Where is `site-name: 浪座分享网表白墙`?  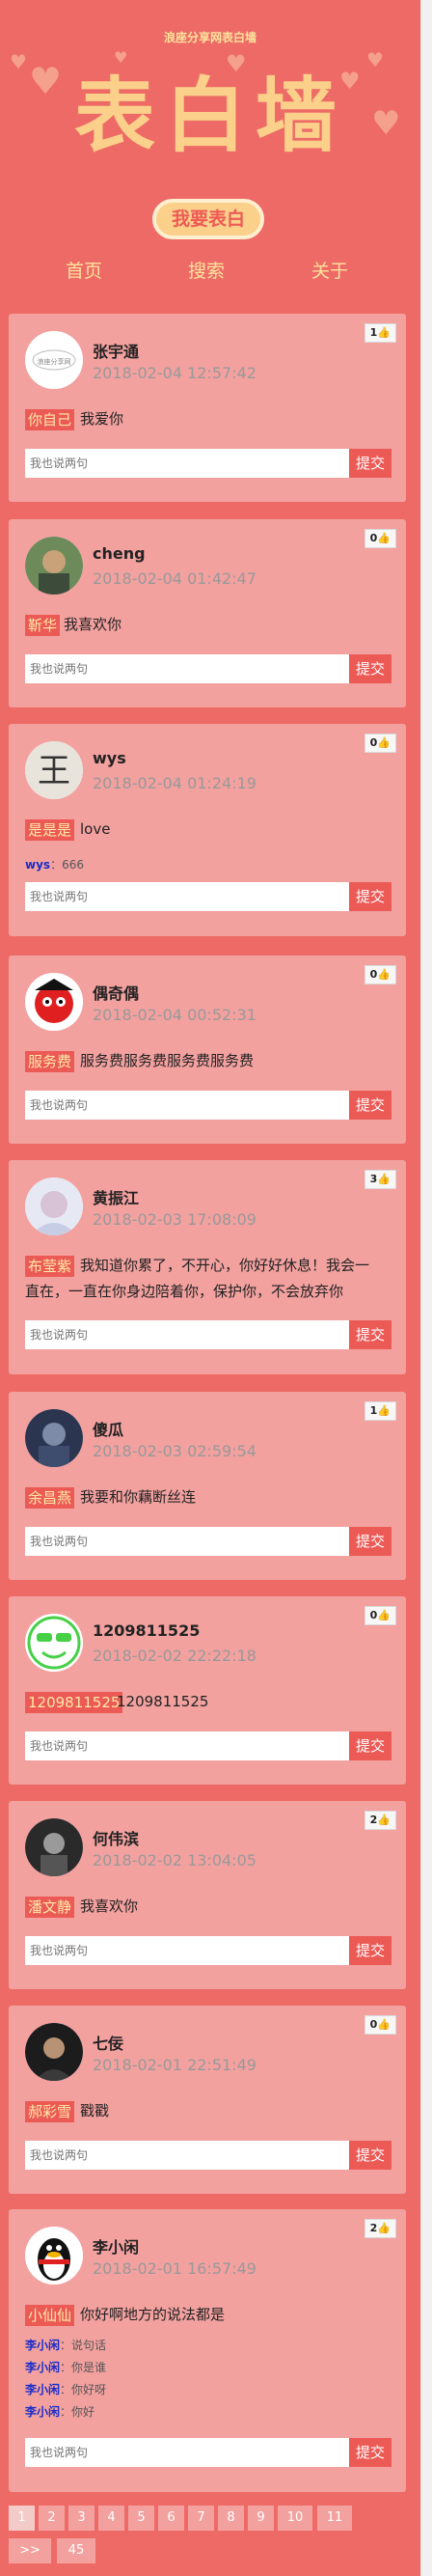 site-name: 浪座分享网表白墙 is located at coordinates (209, 37).